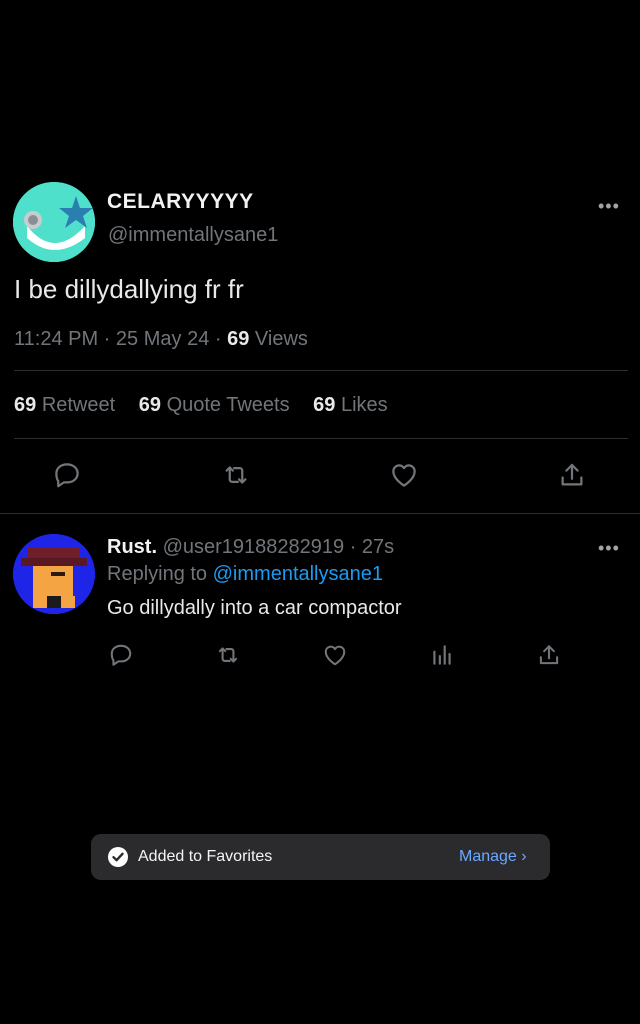 The height and width of the screenshot is (1024, 640). What do you see at coordinates (298, 574) in the screenshot?
I see `replying-to-handle: @immentallysane1` at bounding box center [298, 574].